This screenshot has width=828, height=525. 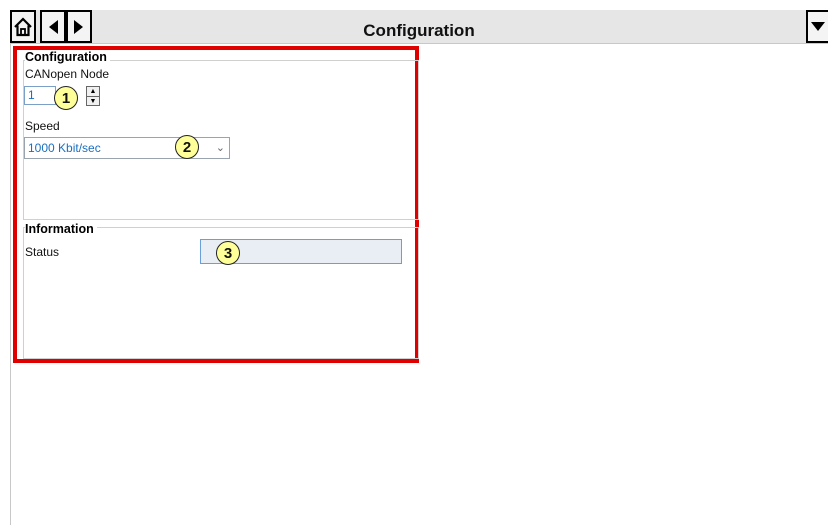 What do you see at coordinates (66, 98) in the screenshot?
I see `callout-badge-1: 1` at bounding box center [66, 98].